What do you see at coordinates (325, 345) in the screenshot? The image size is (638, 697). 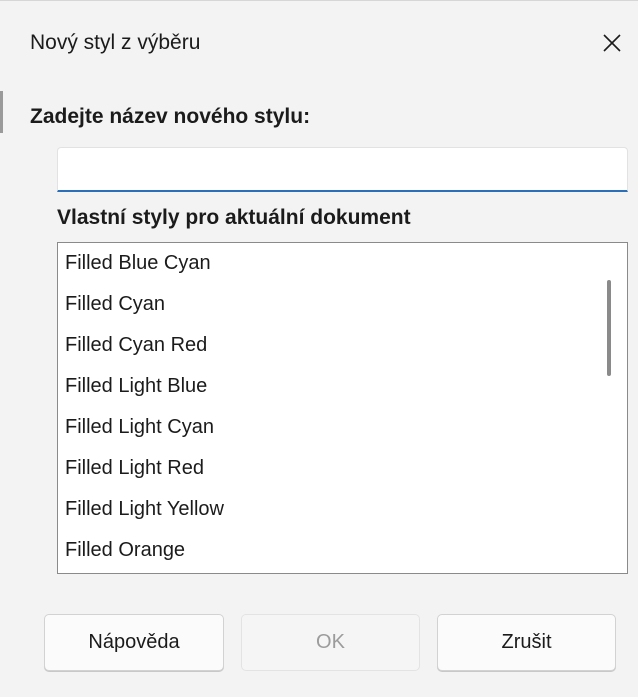 I see `list-item: Filled Cyan Red` at bounding box center [325, 345].